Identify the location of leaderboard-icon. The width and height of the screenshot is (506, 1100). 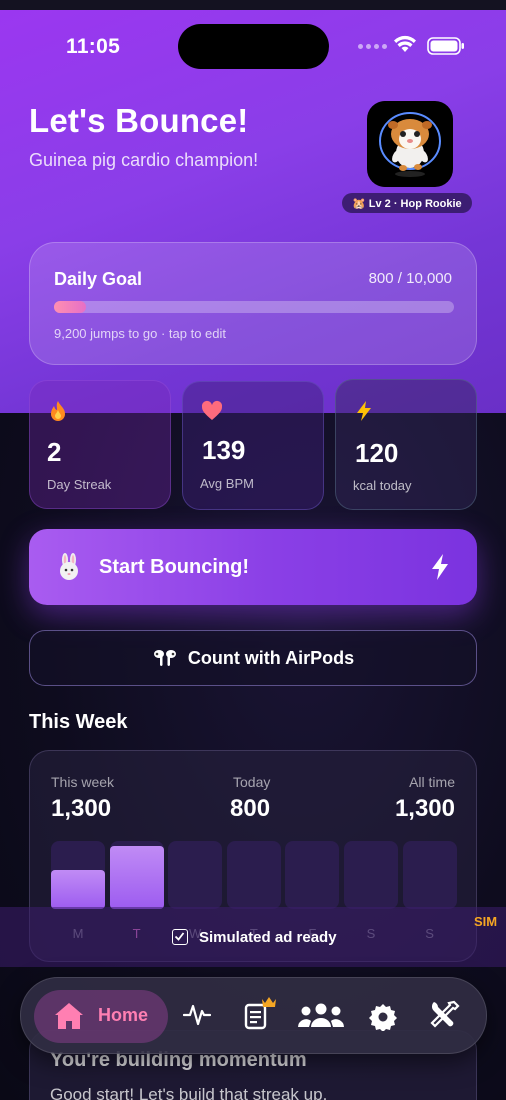
(260, 1013).